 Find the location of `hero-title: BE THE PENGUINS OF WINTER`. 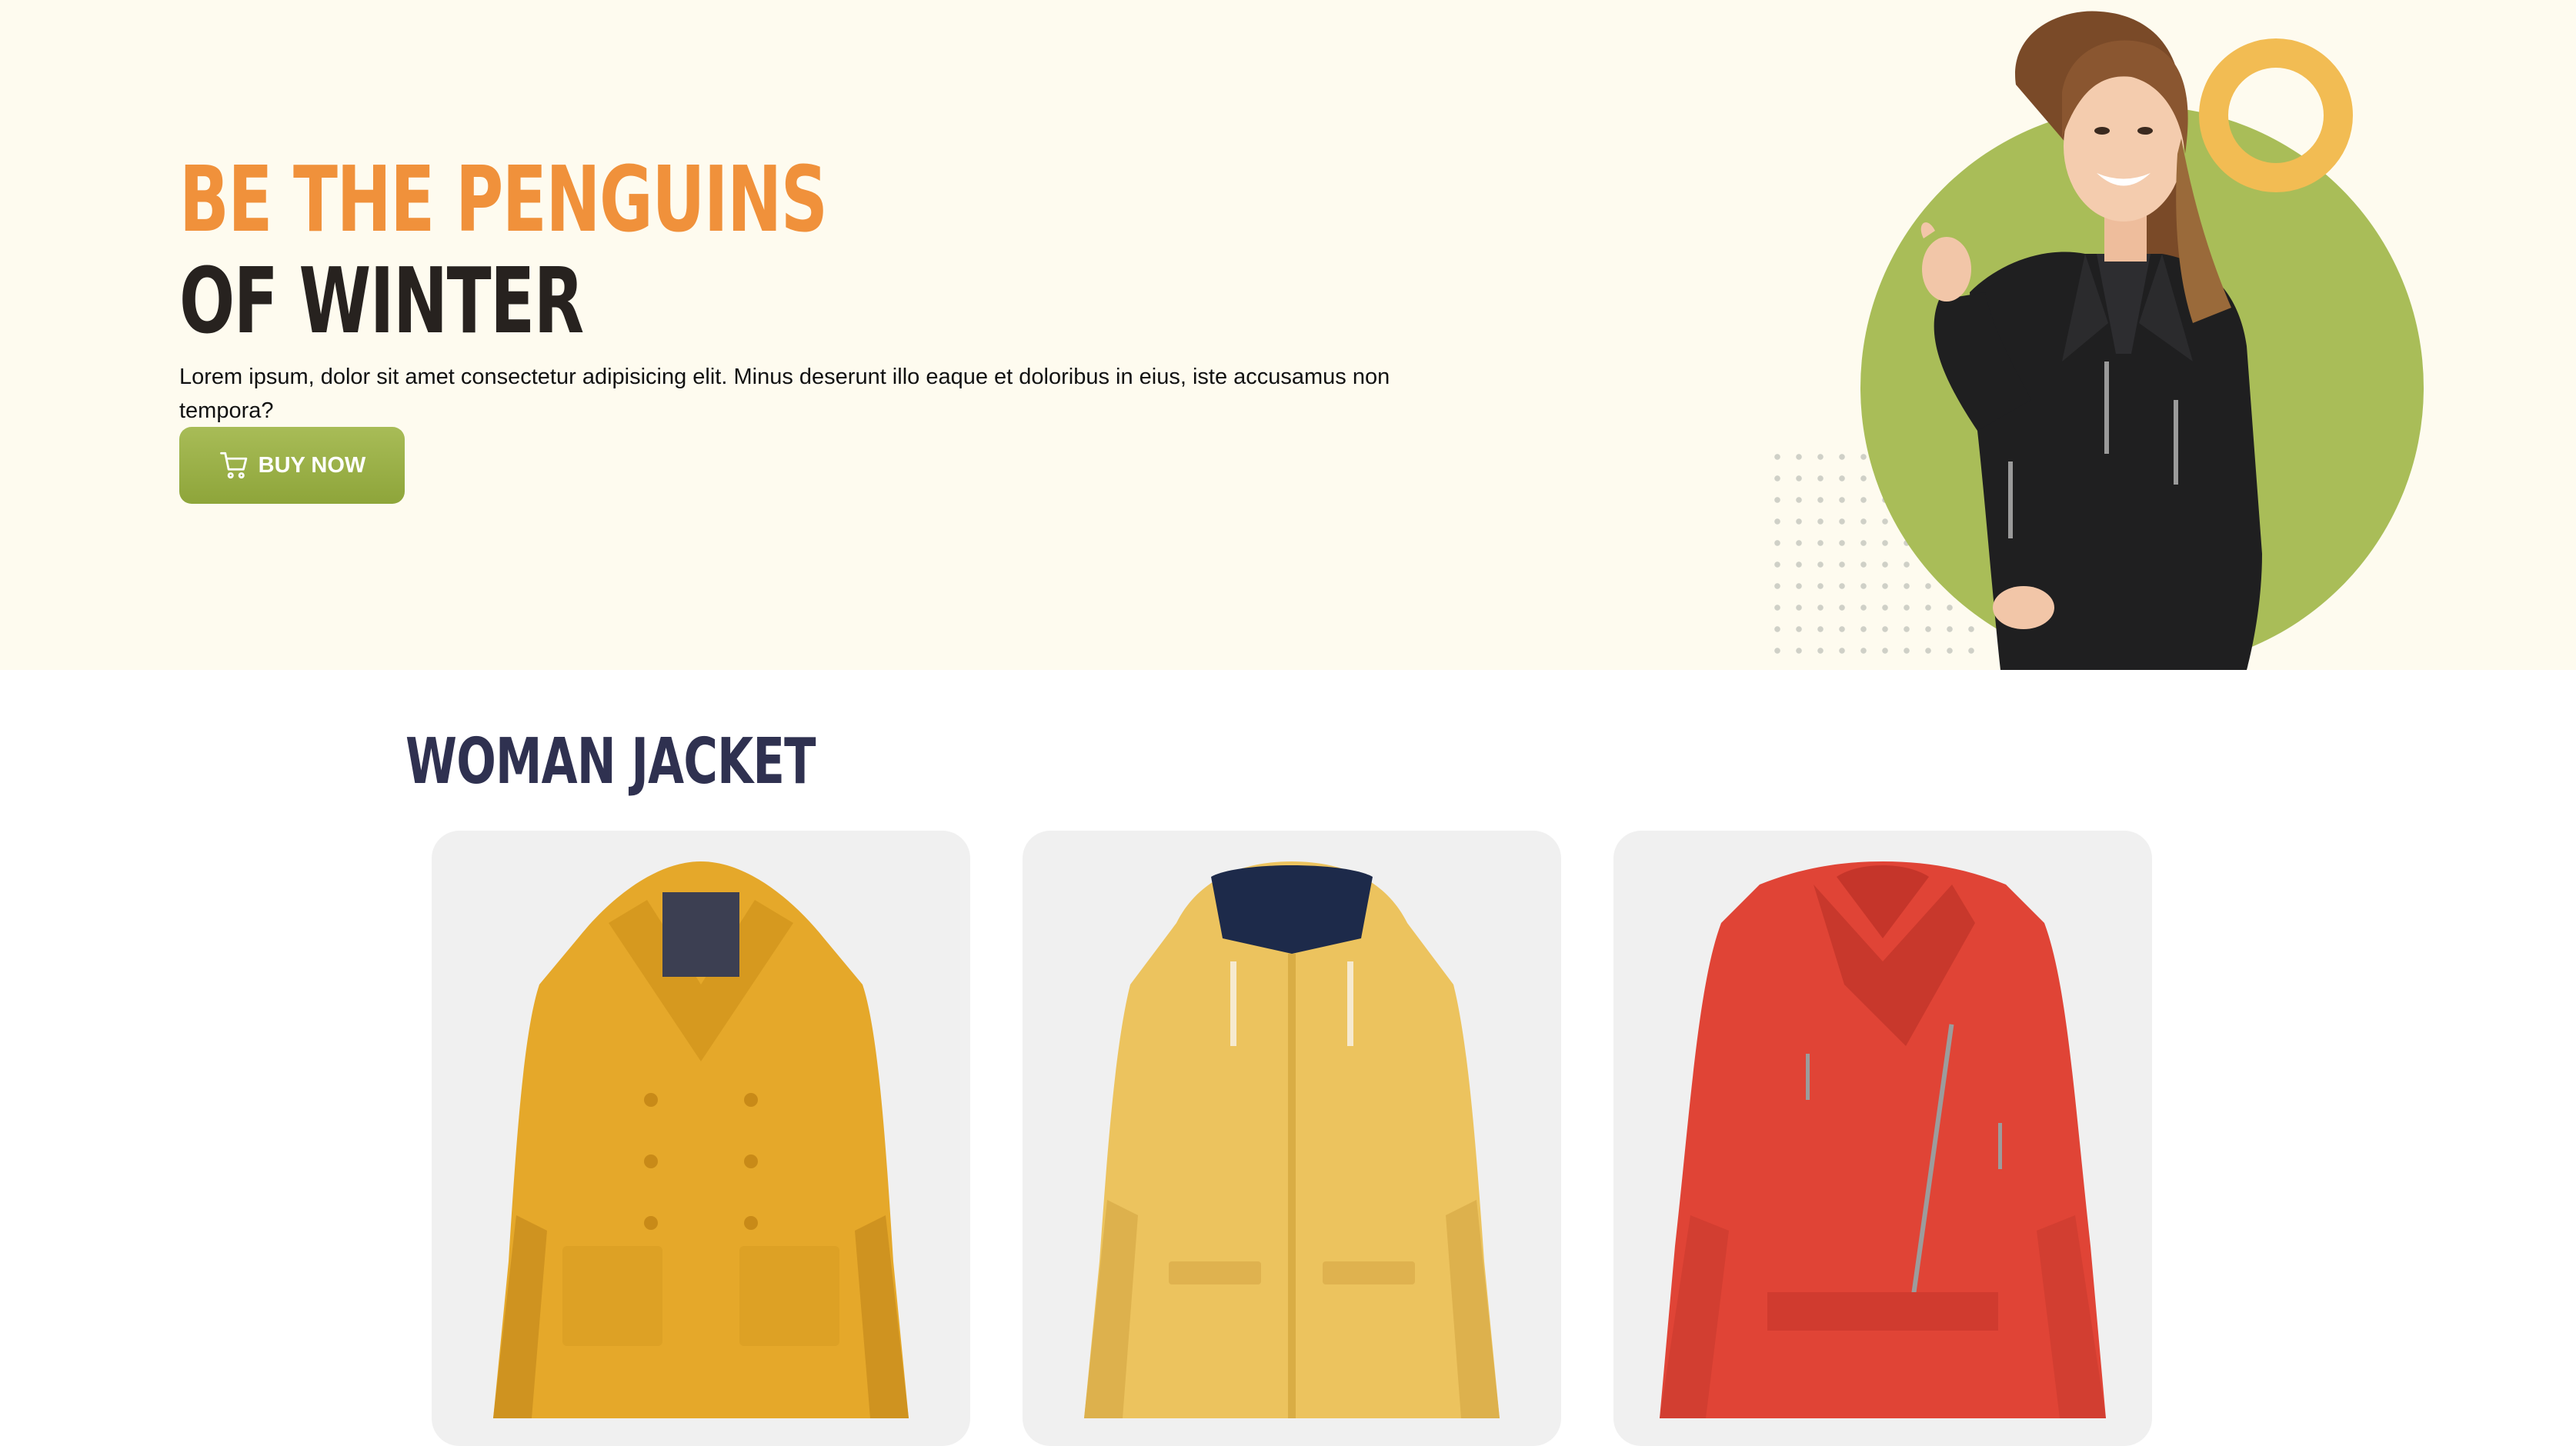

hero-title: BE THE PENGUINS OF WINTER is located at coordinates (503, 250).